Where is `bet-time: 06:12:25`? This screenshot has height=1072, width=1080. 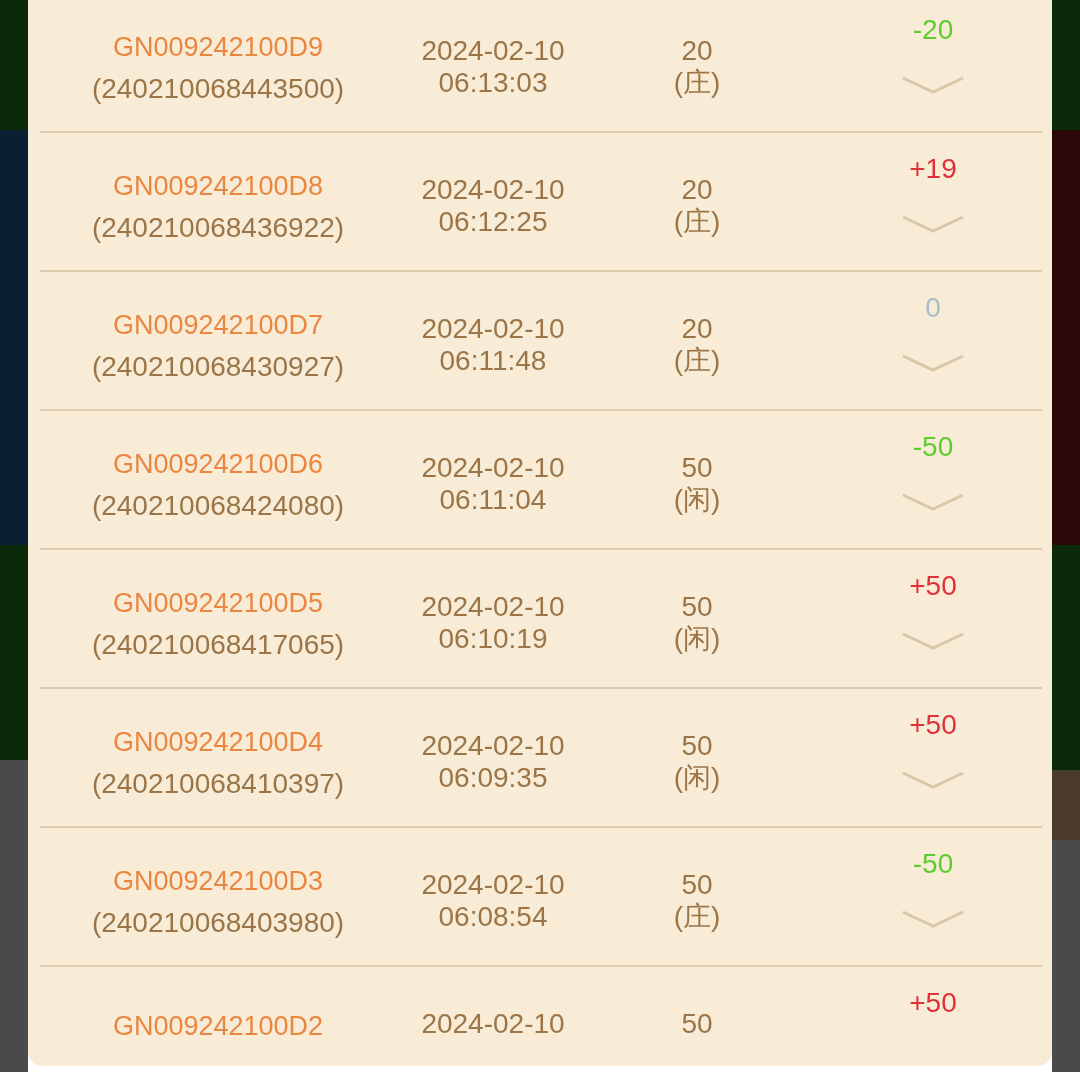
bet-time: 06:12:25 is located at coordinates (493, 222).